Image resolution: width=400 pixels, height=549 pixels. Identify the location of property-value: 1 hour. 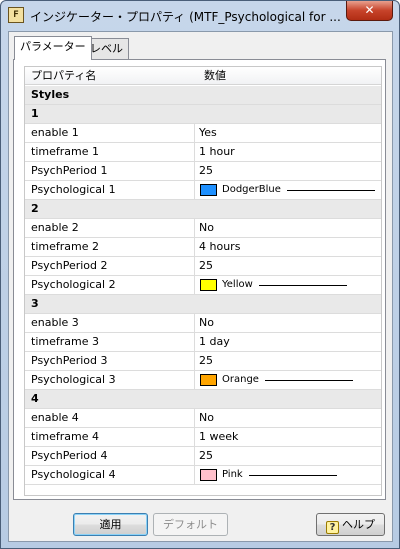
(287, 152).